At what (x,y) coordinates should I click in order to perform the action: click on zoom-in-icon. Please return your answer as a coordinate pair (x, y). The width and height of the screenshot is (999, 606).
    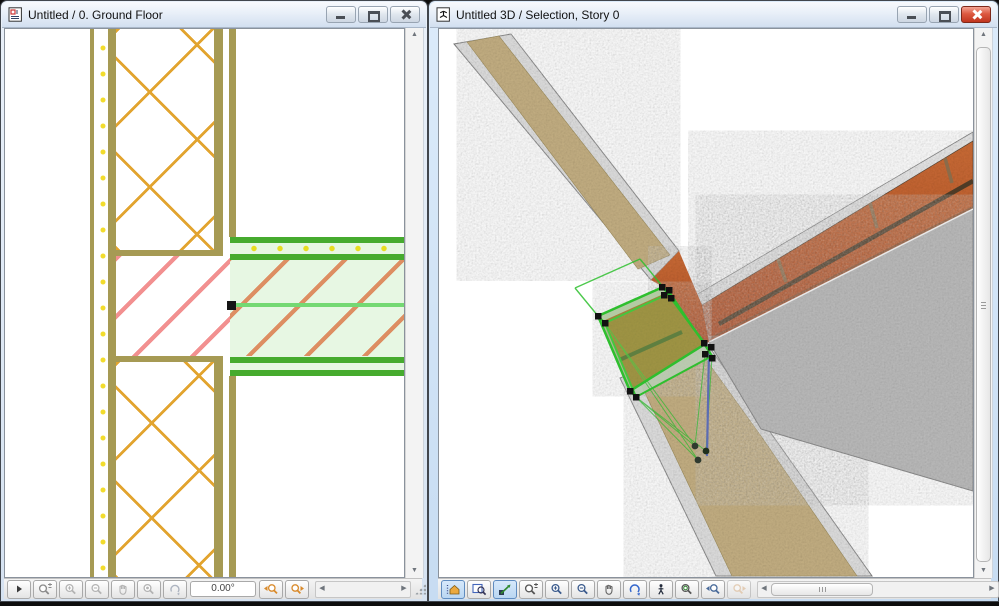
    Looking at the image, I should click on (70, 588).